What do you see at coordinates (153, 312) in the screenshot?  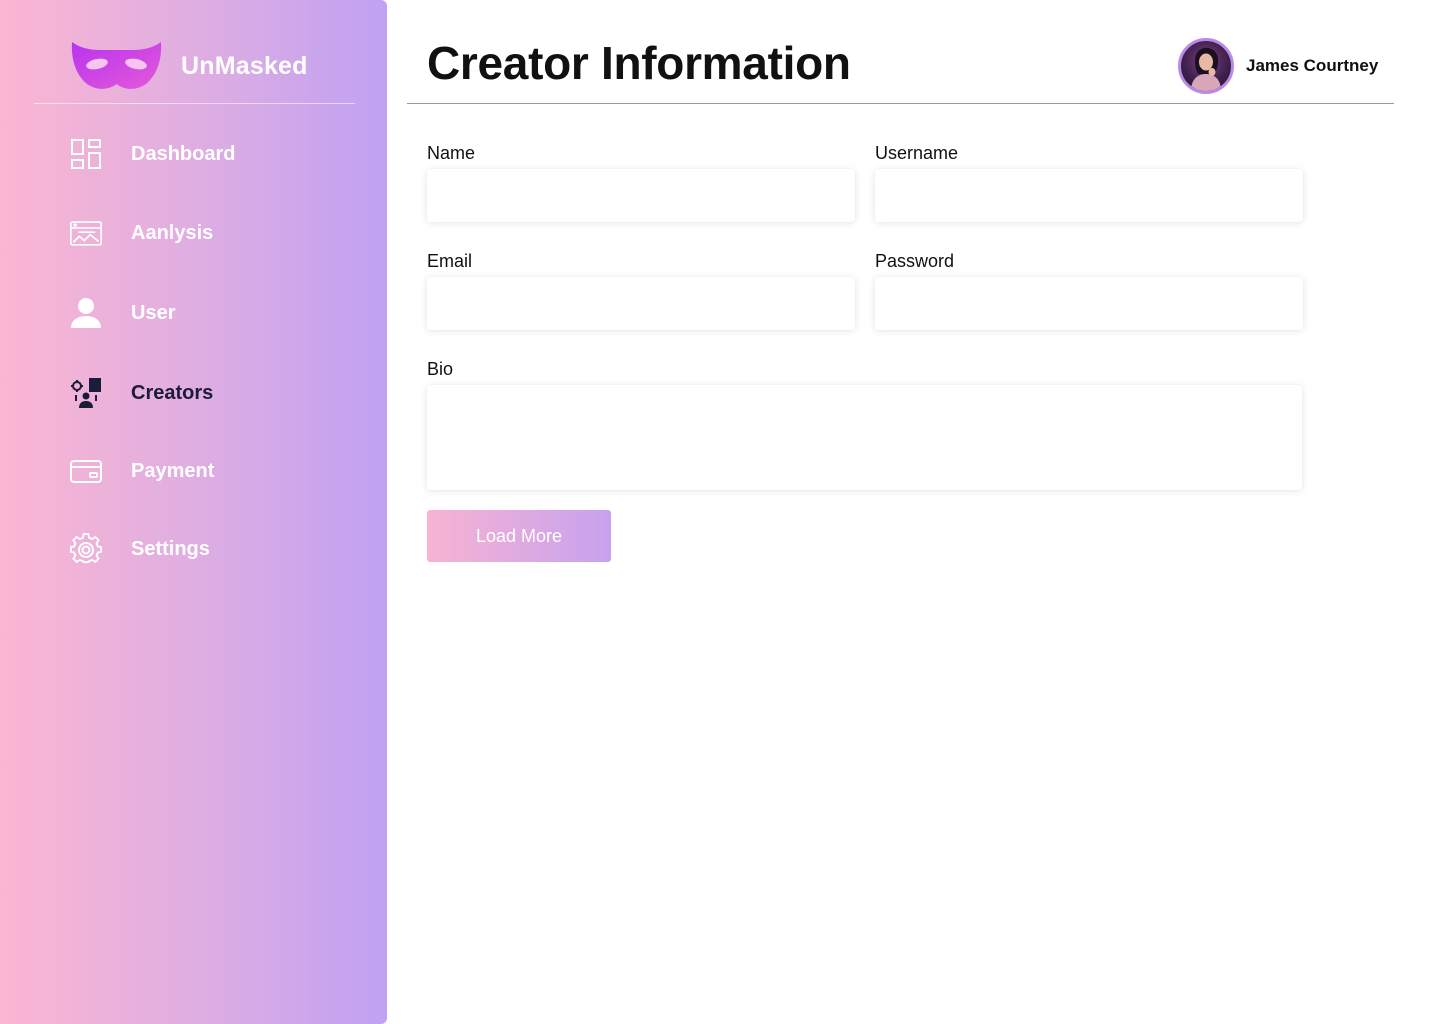 I see `sidebar-item-label: User` at bounding box center [153, 312].